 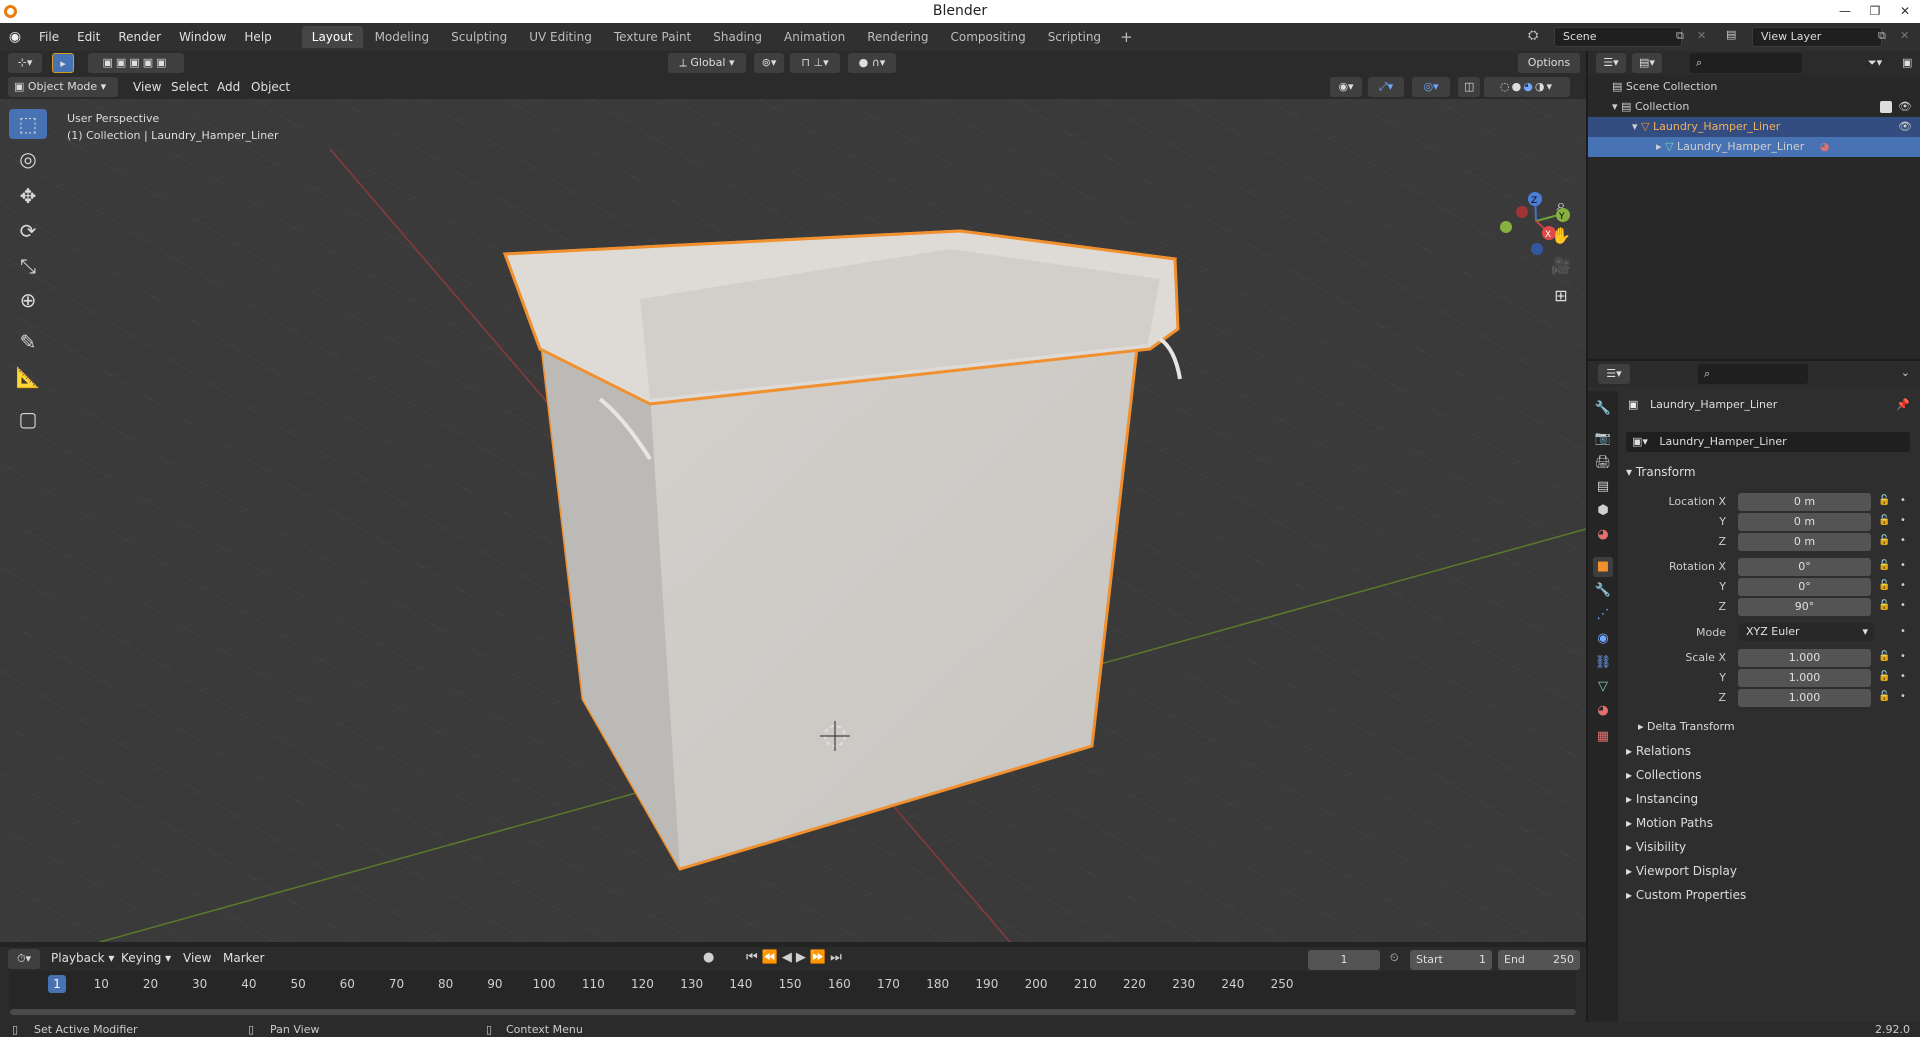 What do you see at coordinates (1773, 775) in the screenshot?
I see `collections-panel-header: ▸ Collections` at bounding box center [1773, 775].